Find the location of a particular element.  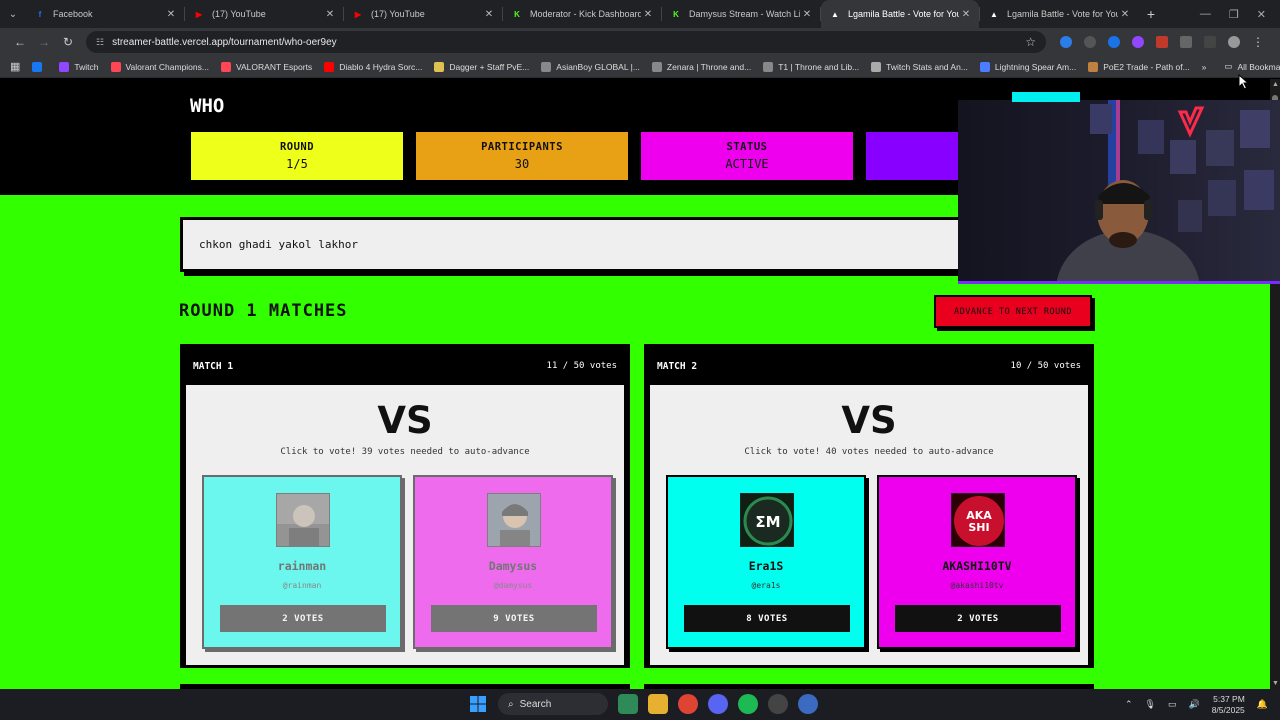

discord-icon is located at coordinates (718, 704).